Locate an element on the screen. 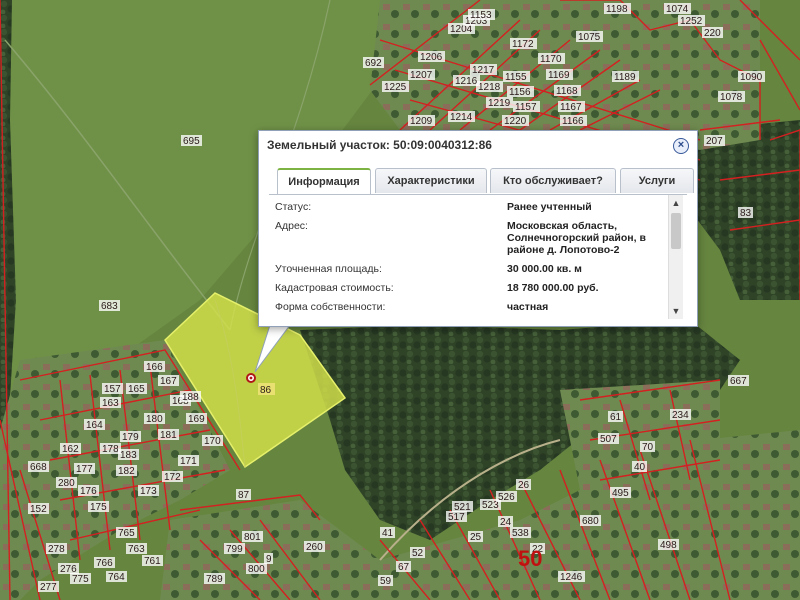 Image resolution: width=800 pixels, height=600 pixels. tab-who-serves: Кто обслуживает? is located at coordinates (553, 180).